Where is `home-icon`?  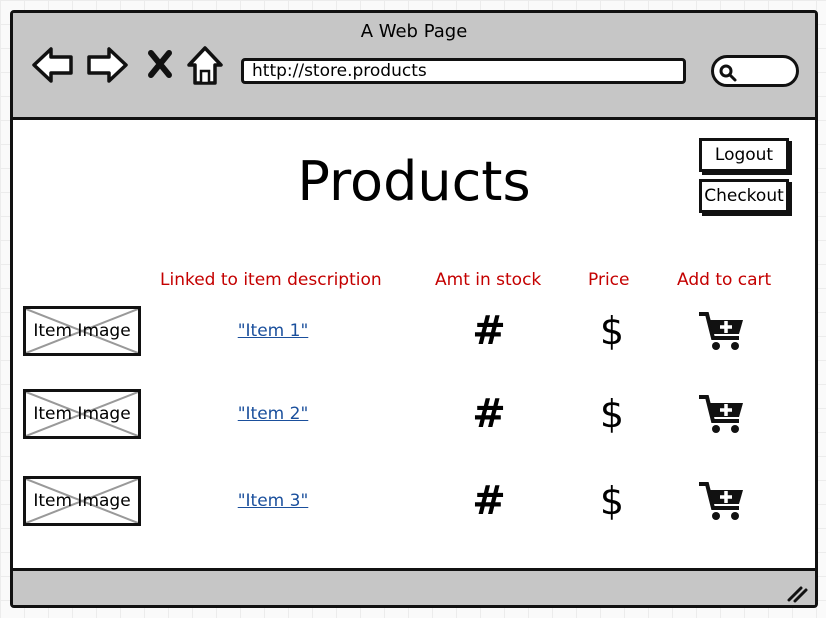
home-icon is located at coordinates (205, 65).